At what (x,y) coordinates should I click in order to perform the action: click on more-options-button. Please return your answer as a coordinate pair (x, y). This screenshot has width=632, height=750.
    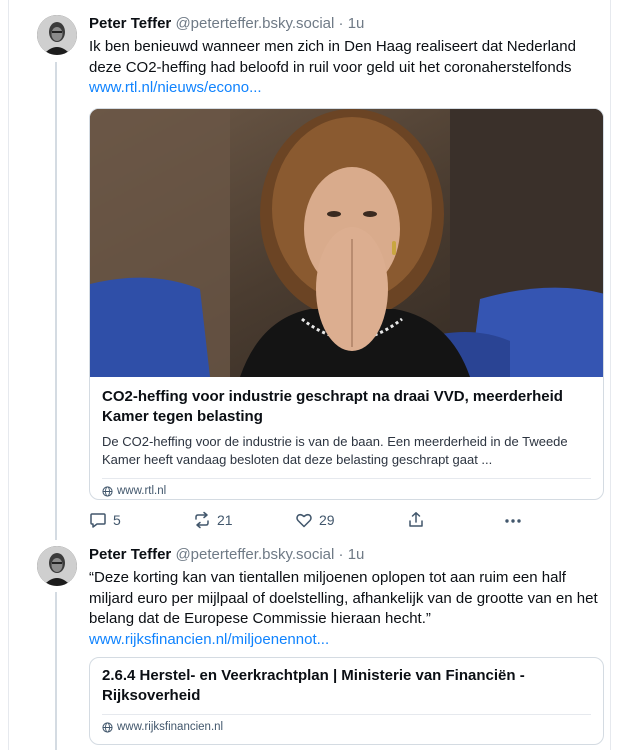
    Looking at the image, I should click on (513, 520).